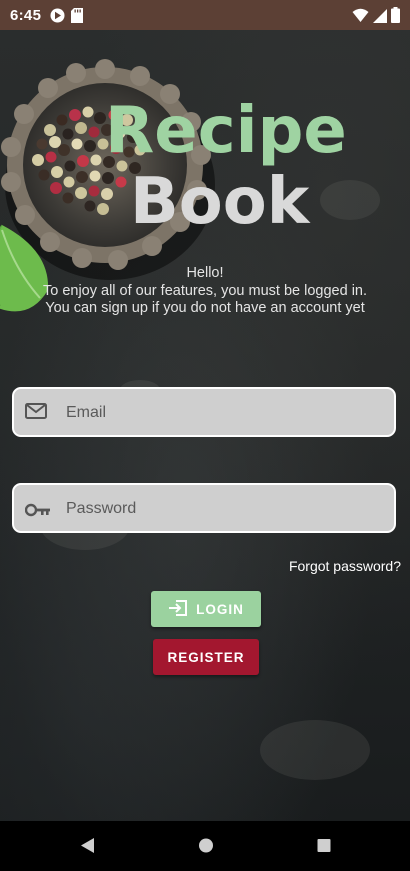 This screenshot has width=410, height=871. Describe the element at coordinates (205, 15) in the screenshot. I see `status-bar: 6:45` at that location.